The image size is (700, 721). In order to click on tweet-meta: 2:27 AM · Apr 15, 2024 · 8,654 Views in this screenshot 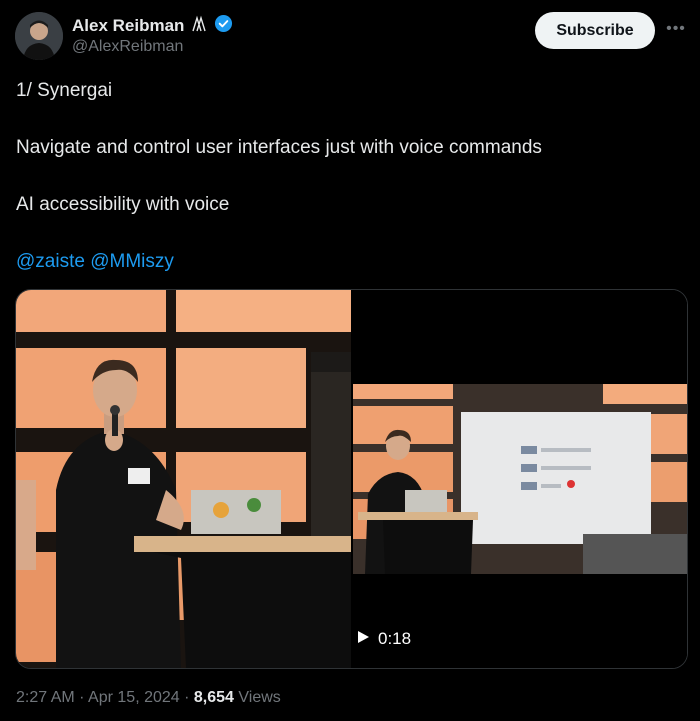, I will do `click(148, 698)`.